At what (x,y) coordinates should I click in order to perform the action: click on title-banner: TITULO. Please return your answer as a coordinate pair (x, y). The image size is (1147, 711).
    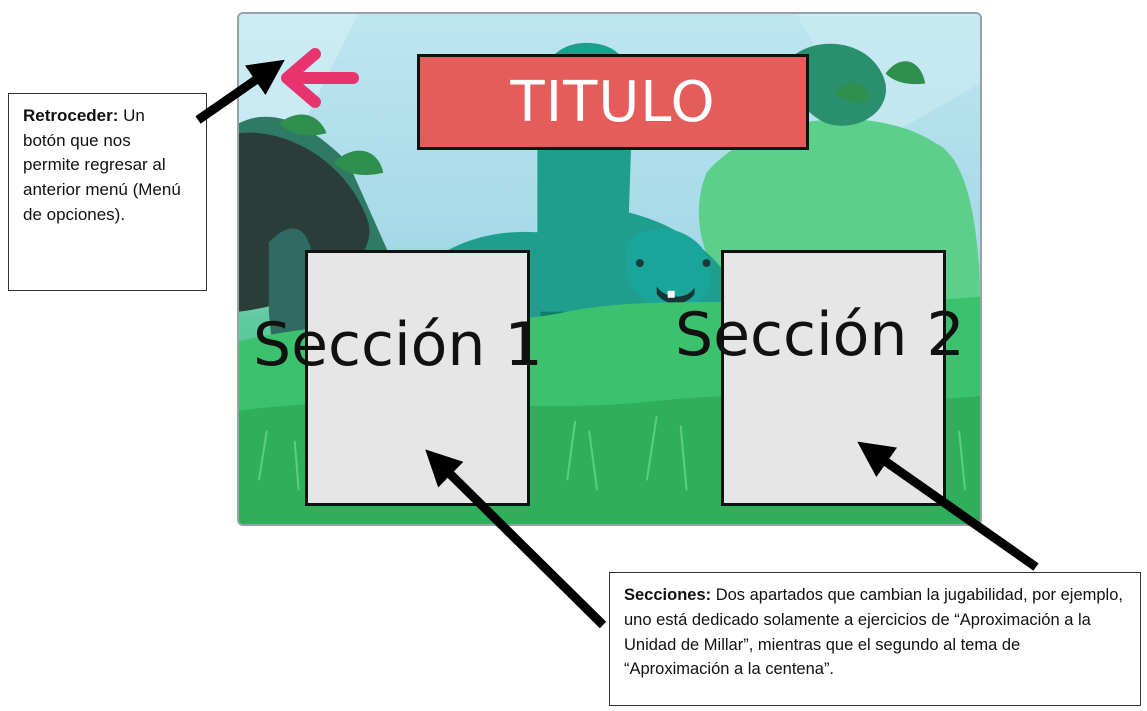
    Looking at the image, I should click on (613, 102).